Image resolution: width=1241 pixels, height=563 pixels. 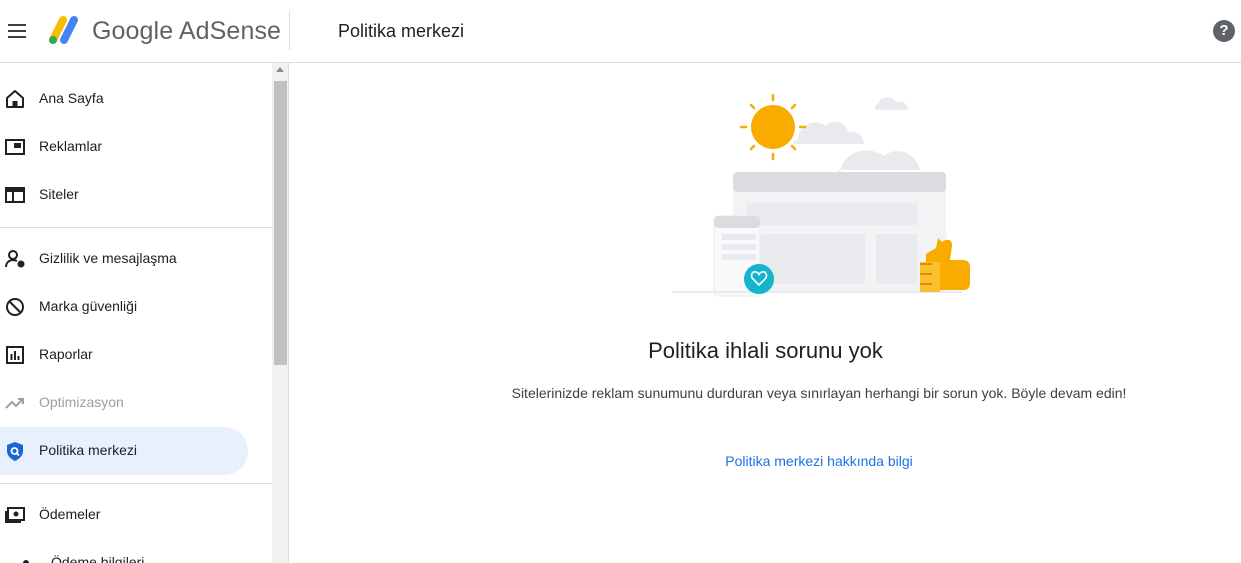 What do you see at coordinates (15, 99) in the screenshot?
I see `home-icon` at bounding box center [15, 99].